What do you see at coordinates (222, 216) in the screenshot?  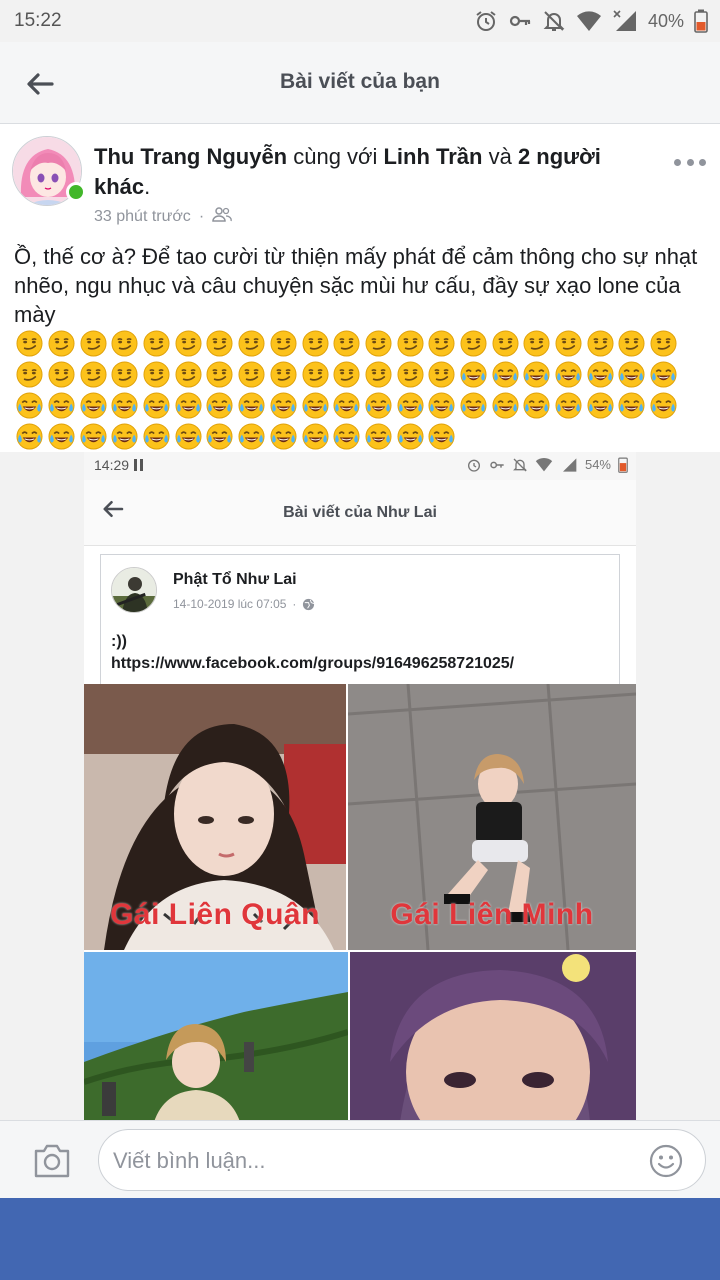 I see `friends-icon` at bounding box center [222, 216].